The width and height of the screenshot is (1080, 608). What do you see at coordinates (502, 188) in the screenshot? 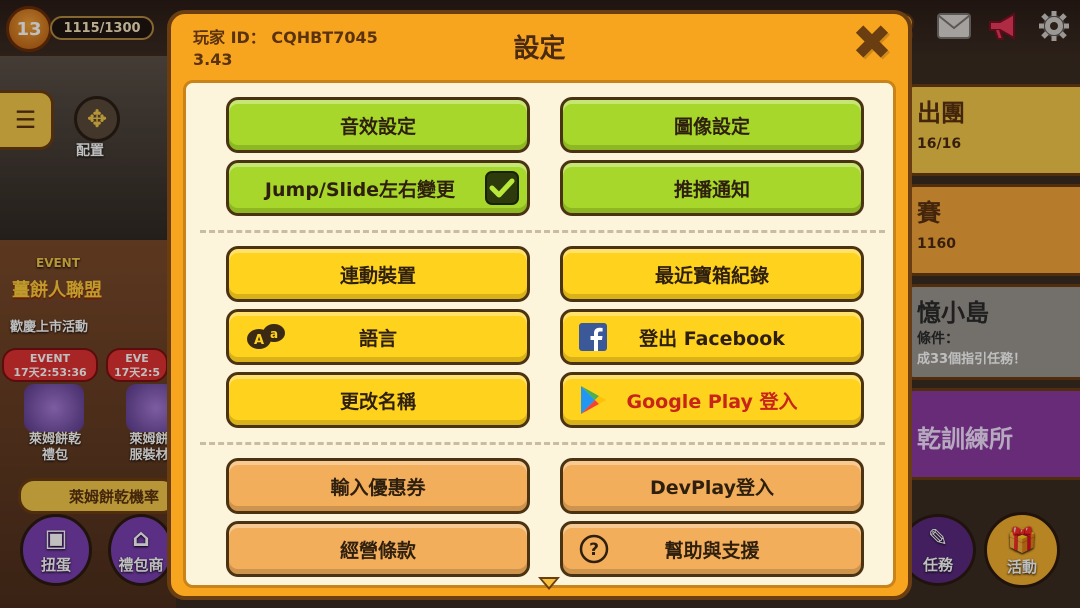
I see `checkmark-icon` at bounding box center [502, 188].